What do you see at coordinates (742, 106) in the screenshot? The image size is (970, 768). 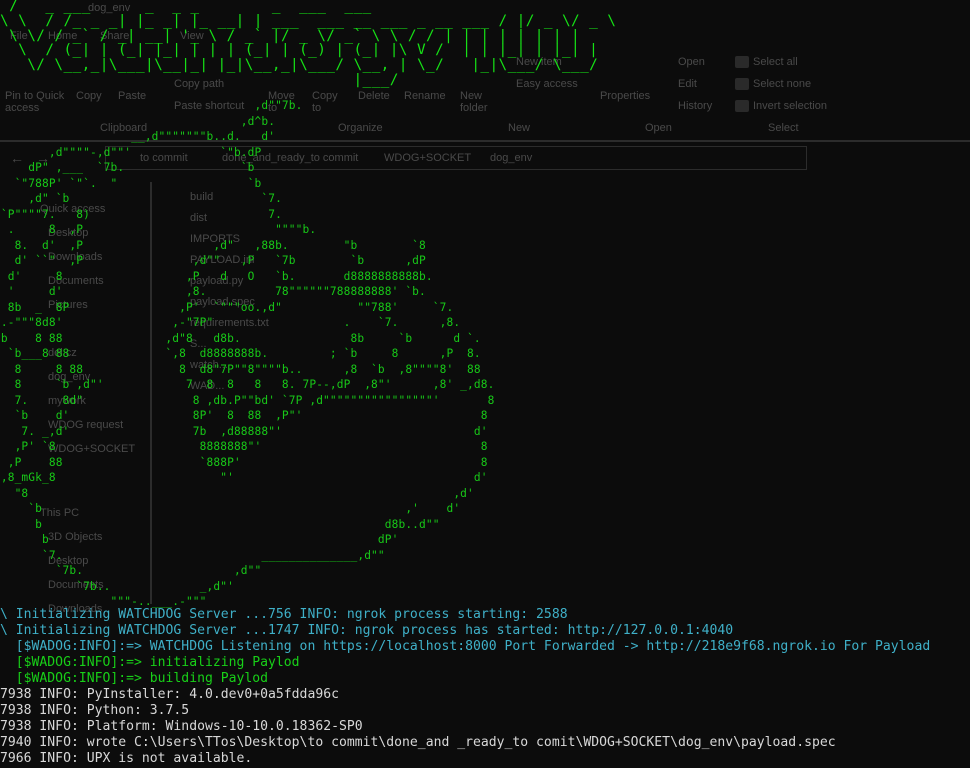 I see `invert-selection-icon` at bounding box center [742, 106].